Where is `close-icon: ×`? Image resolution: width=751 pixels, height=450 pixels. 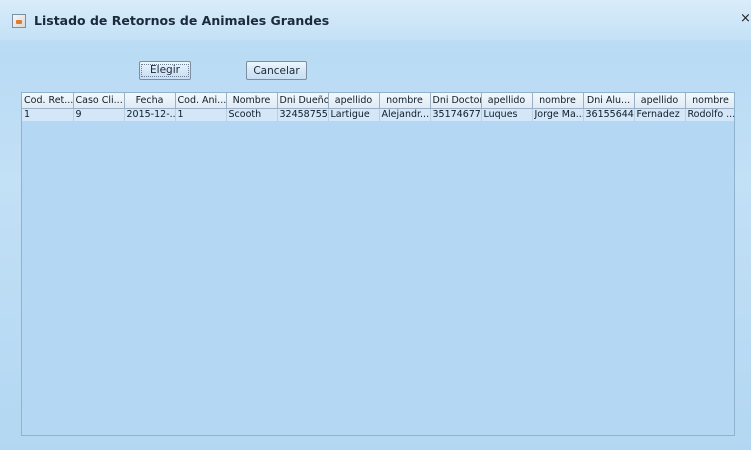 close-icon: × is located at coordinates (745, 19).